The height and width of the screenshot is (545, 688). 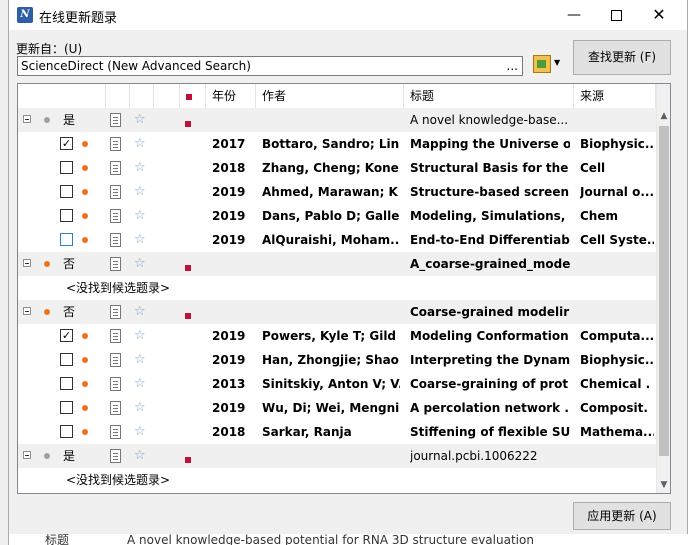 I want to click on scroll-down-icon: ▼, so click(x=663, y=485).